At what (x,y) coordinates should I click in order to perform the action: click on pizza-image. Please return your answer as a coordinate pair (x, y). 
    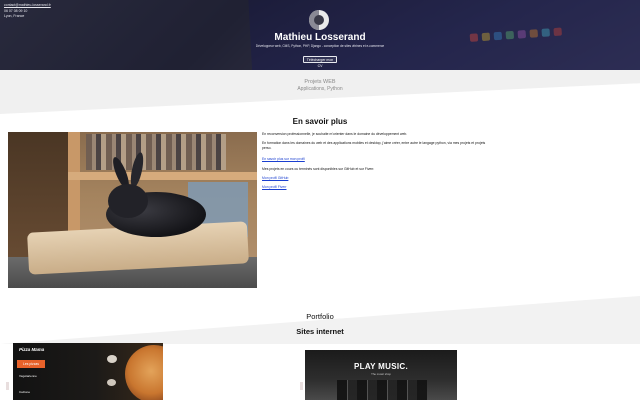
    Looking at the image, I should click on (144, 372).